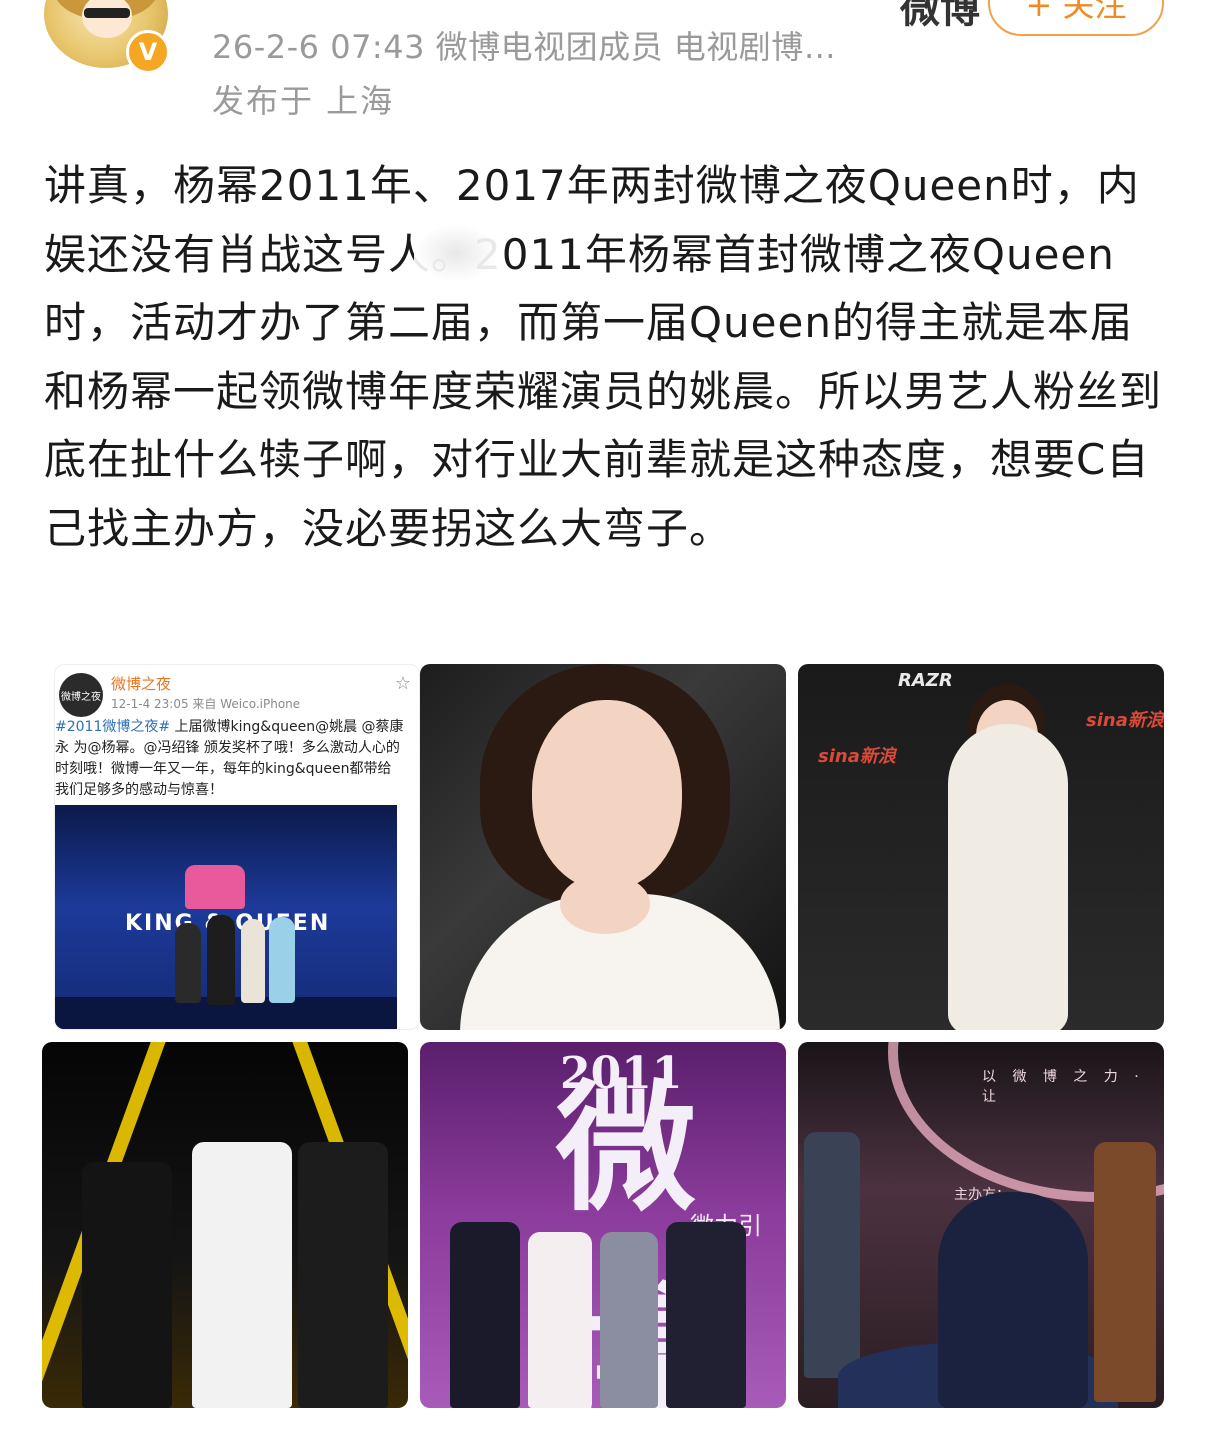 Image resolution: width=1206 pixels, height=1448 pixels. What do you see at coordinates (81, 695) in the screenshot?
I see `mini-avatar: 微博之夜` at bounding box center [81, 695].